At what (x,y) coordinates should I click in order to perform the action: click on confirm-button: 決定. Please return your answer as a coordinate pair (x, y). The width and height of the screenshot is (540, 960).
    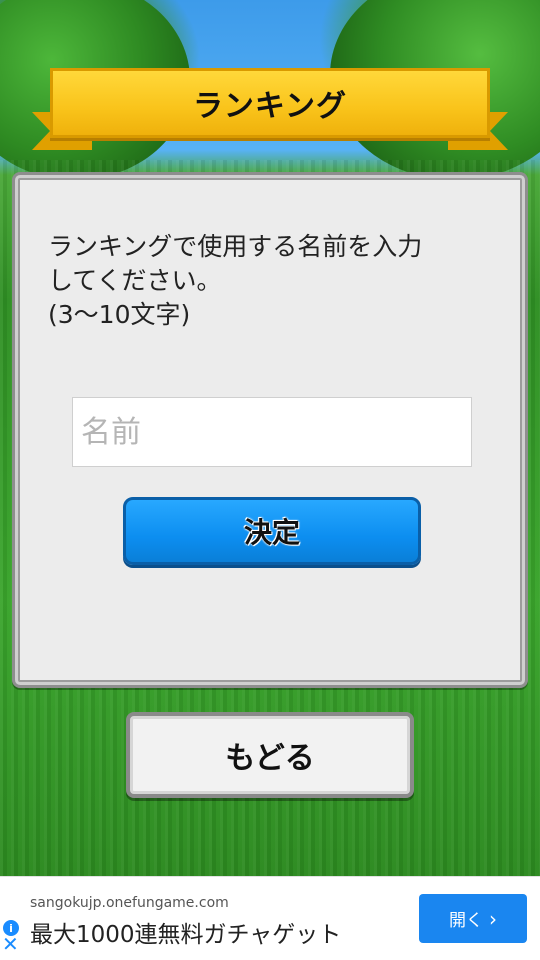
    Looking at the image, I should click on (272, 531).